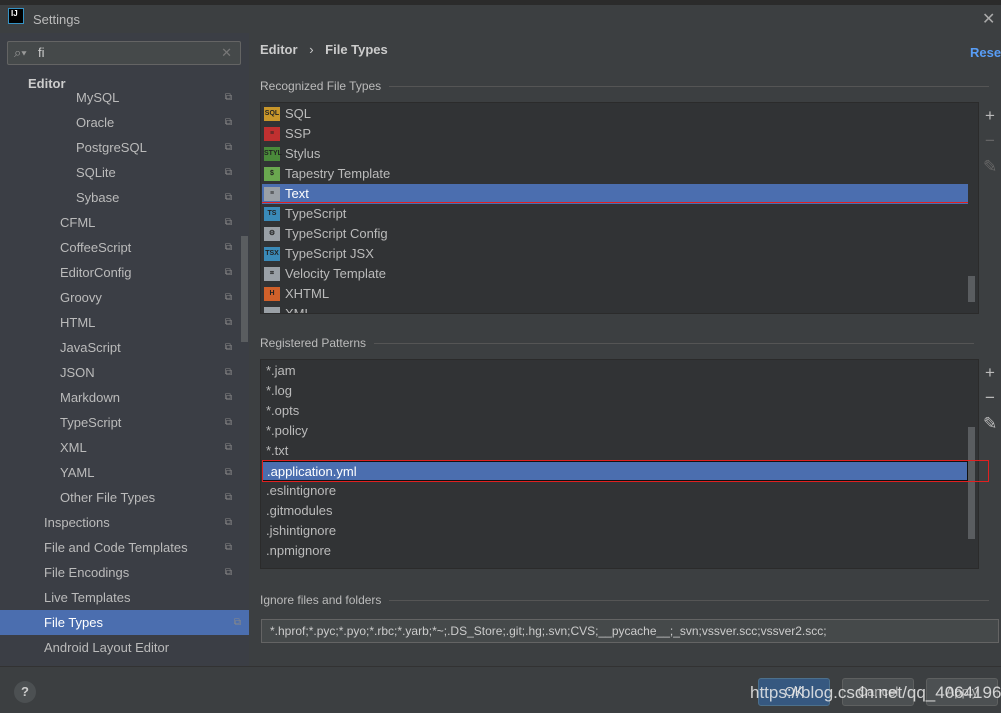  What do you see at coordinates (273, 154) in the screenshot?
I see `file-type-icon: STYL` at bounding box center [273, 154].